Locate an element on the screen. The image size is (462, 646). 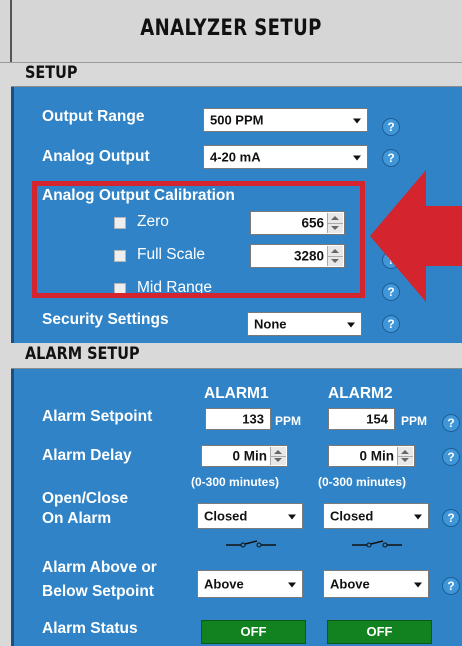
alarm2-setpoint-input: 154 is located at coordinates (361, 419).